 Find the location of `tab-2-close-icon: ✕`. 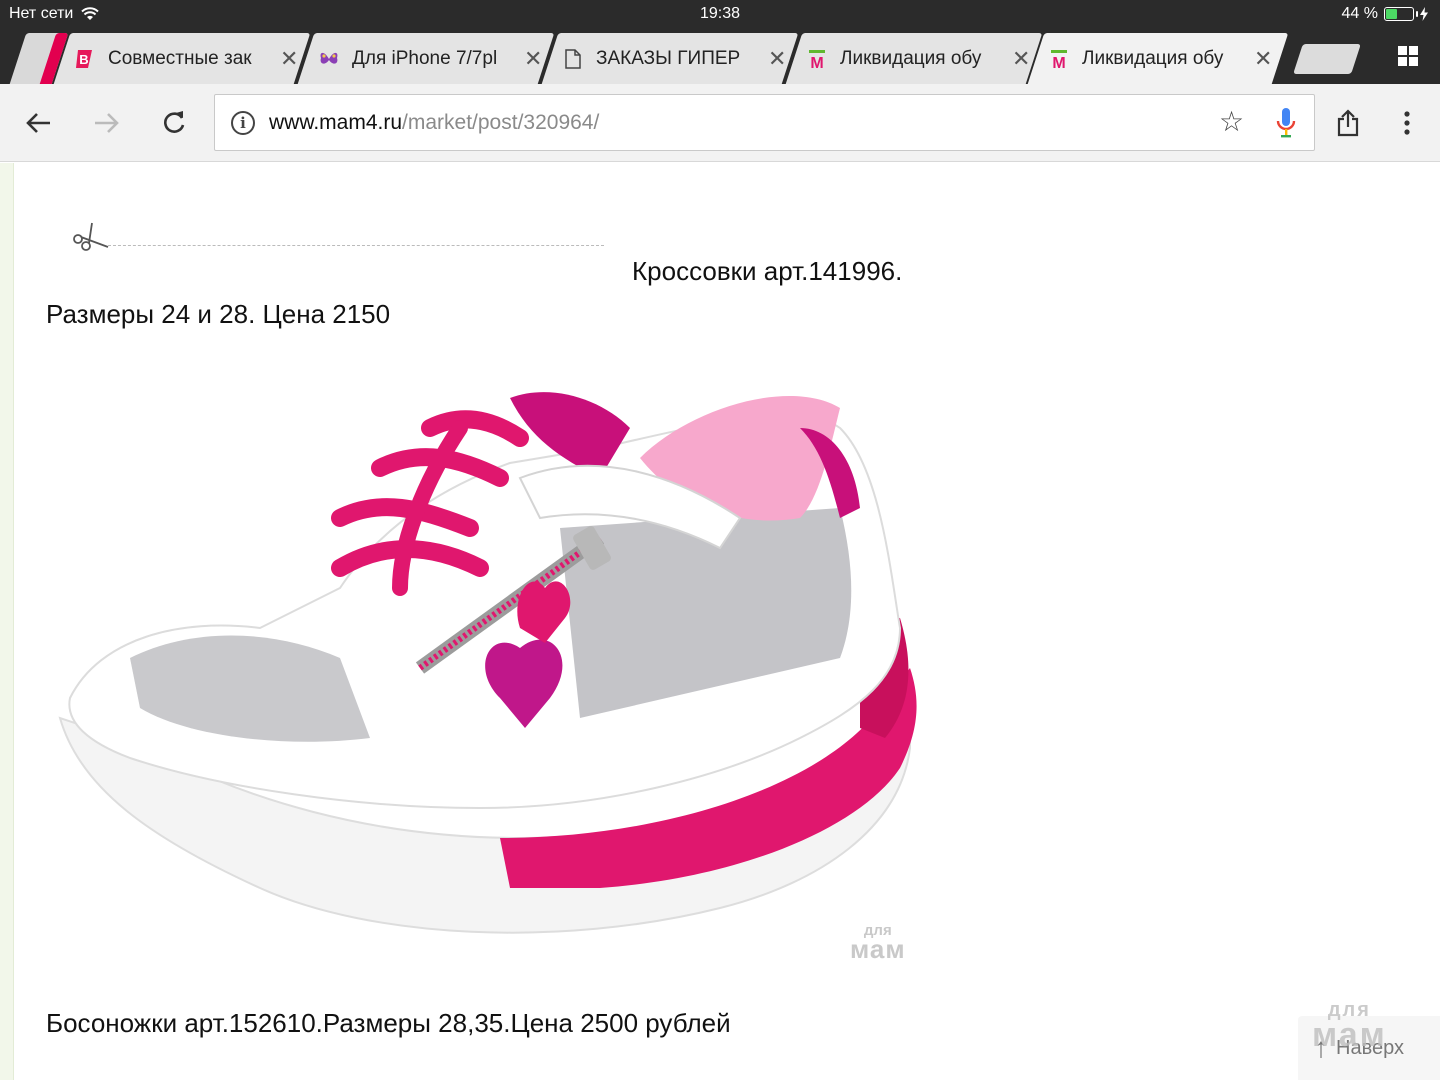

tab-2-close-icon: ✕ is located at coordinates (533, 59).